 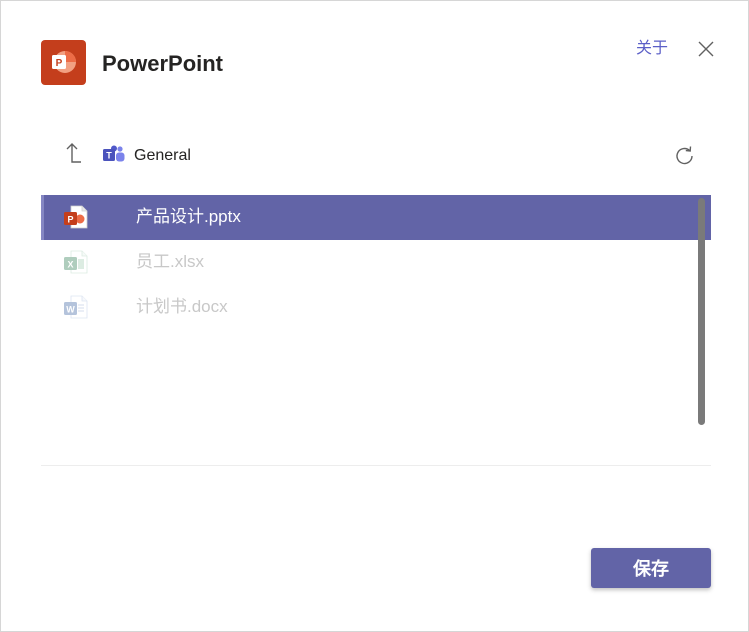 I want to click on svg-text: T, so click(x=109, y=156).